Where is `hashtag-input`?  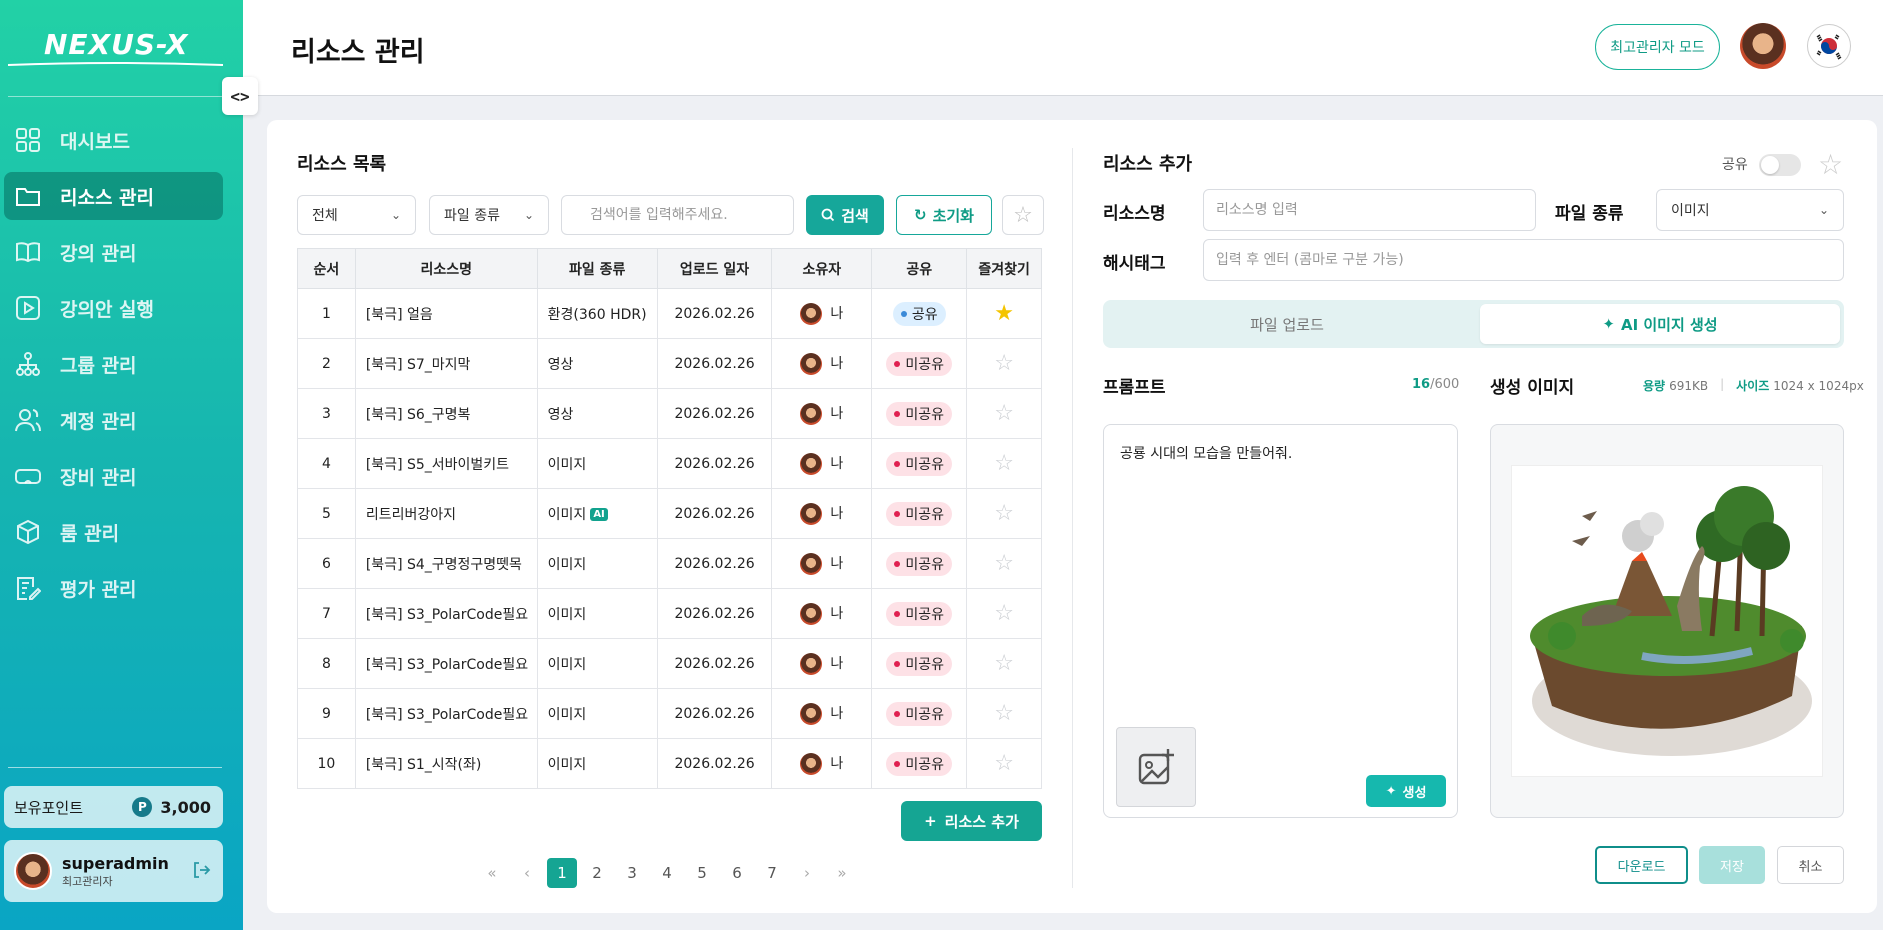 hashtag-input is located at coordinates (1523, 260).